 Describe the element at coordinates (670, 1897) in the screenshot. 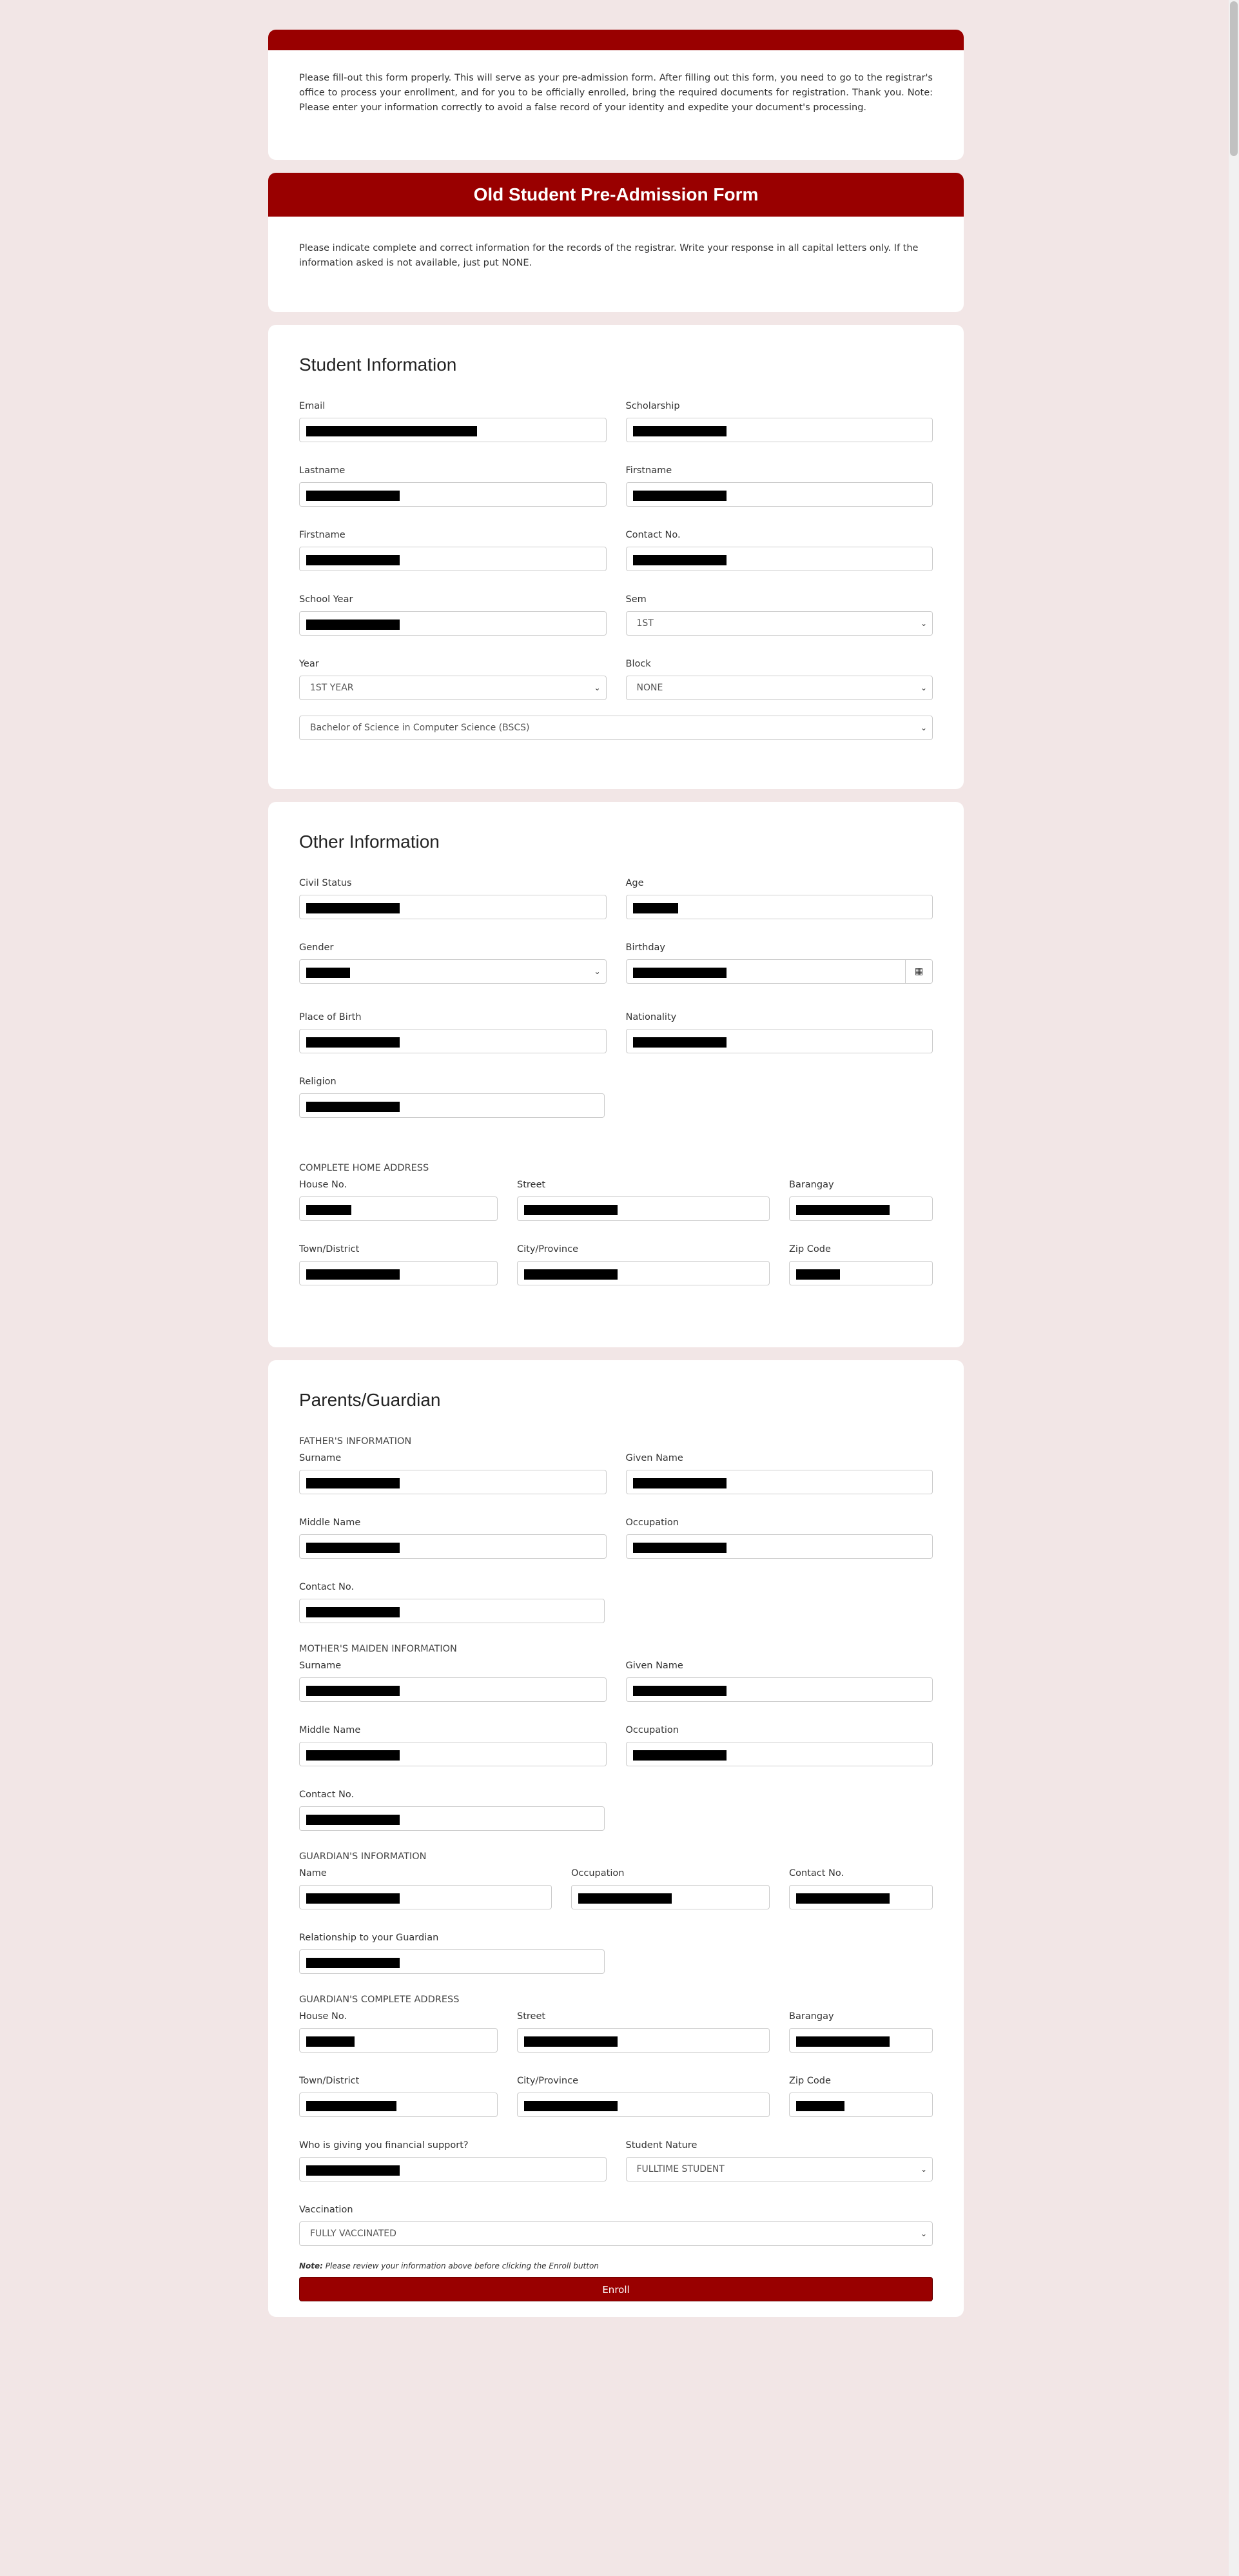

I see `guardian-occupation-field` at that location.